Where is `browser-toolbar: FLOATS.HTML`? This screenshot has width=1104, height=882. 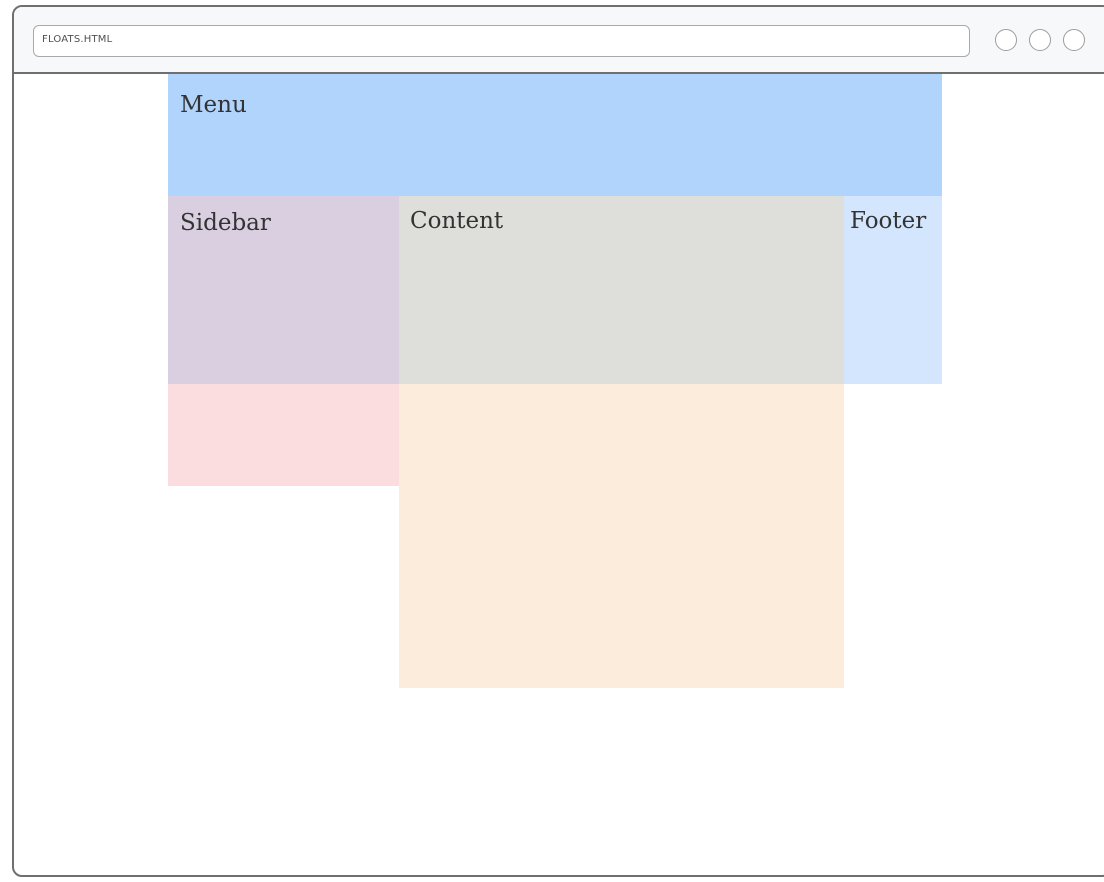
browser-toolbar: FLOATS.HTML is located at coordinates (559, 40).